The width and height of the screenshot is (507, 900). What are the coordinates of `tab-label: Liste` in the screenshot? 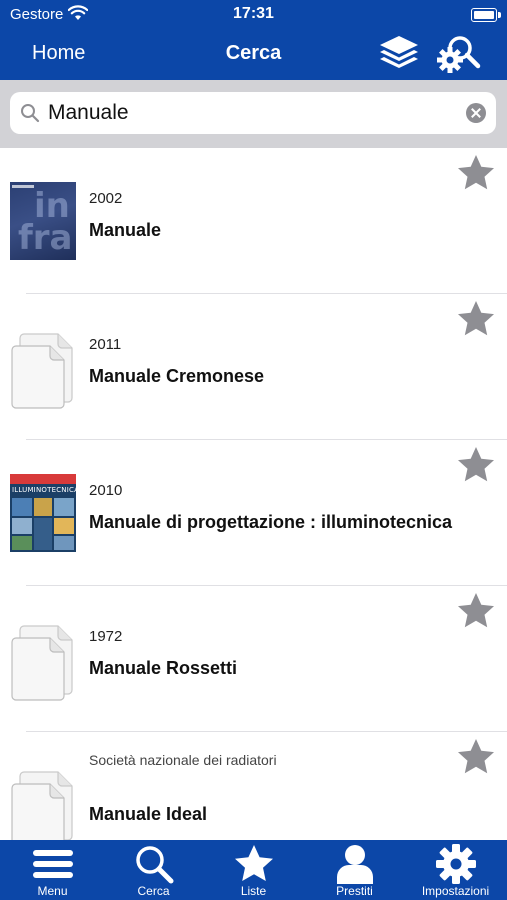 It's located at (253, 891).